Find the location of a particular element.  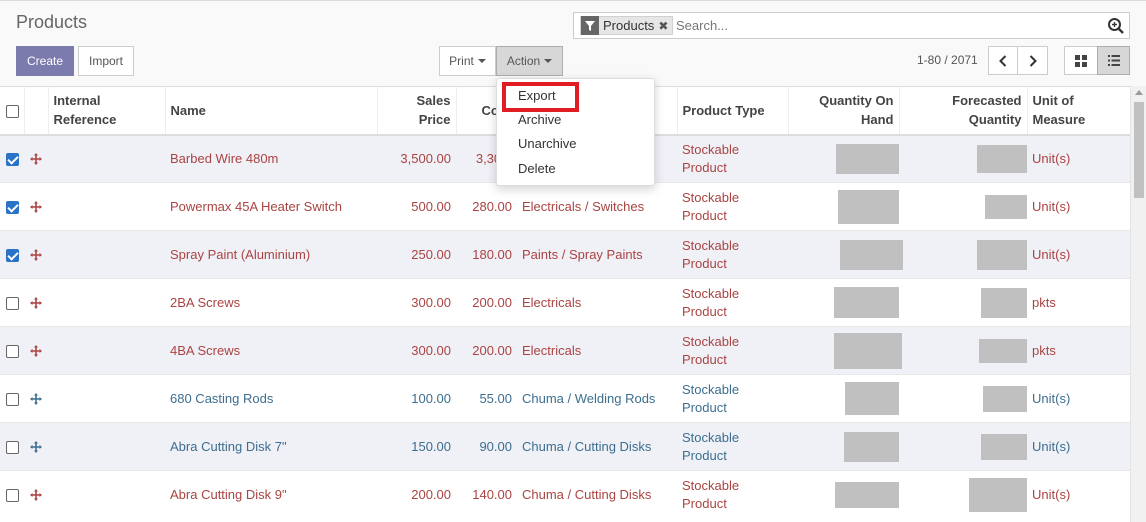

search-icon is located at coordinates (1116, 26).